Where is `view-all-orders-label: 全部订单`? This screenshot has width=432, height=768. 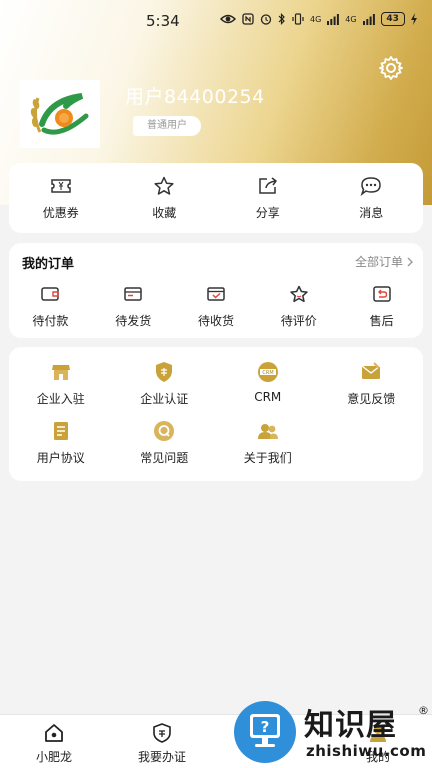 view-all-orders-label: 全部订单 is located at coordinates (378, 262).